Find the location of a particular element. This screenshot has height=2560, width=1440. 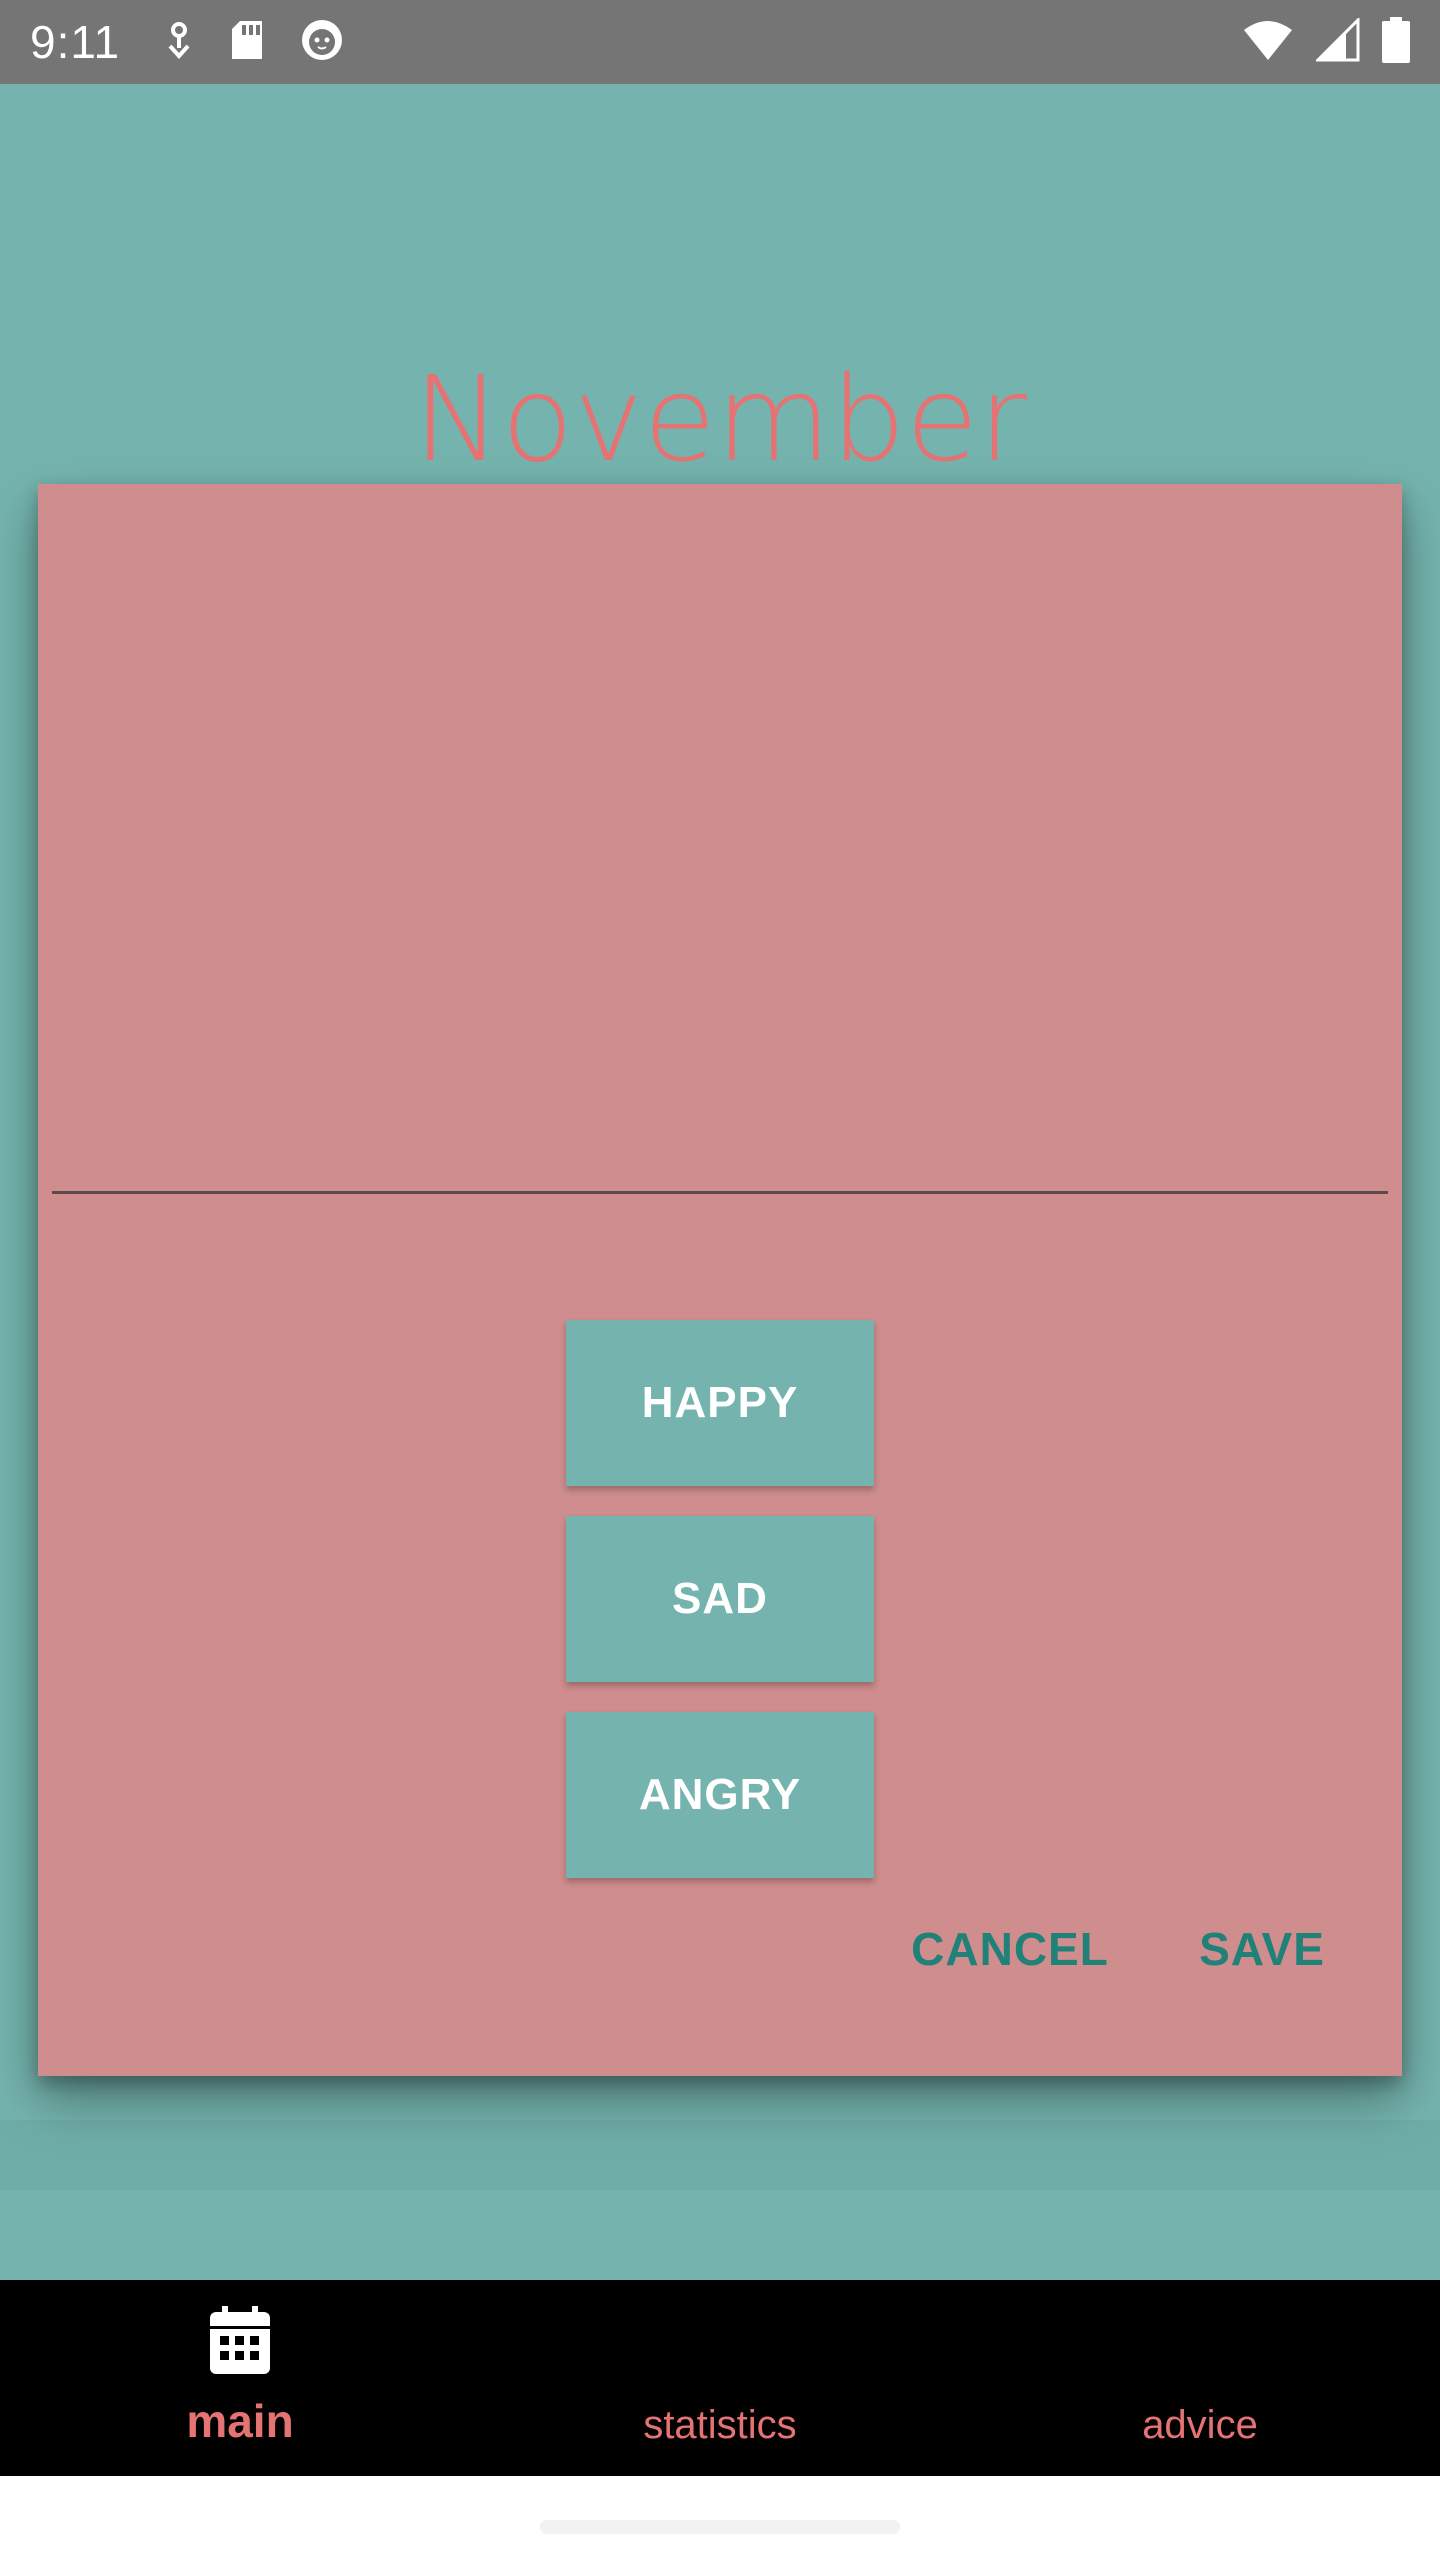

sad-button: SAD is located at coordinates (720, 1599).